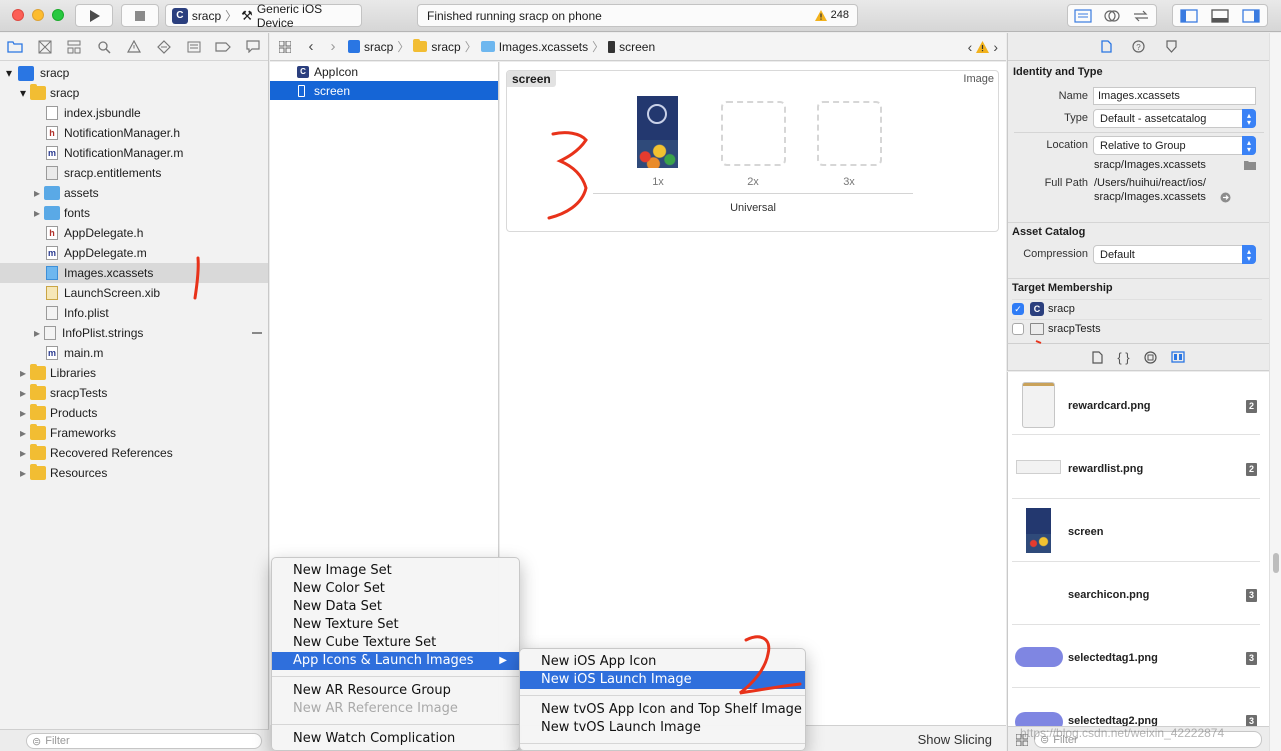  What do you see at coordinates (1189, 15) in the screenshot?
I see `toggle-navigator-icon` at bounding box center [1189, 15].